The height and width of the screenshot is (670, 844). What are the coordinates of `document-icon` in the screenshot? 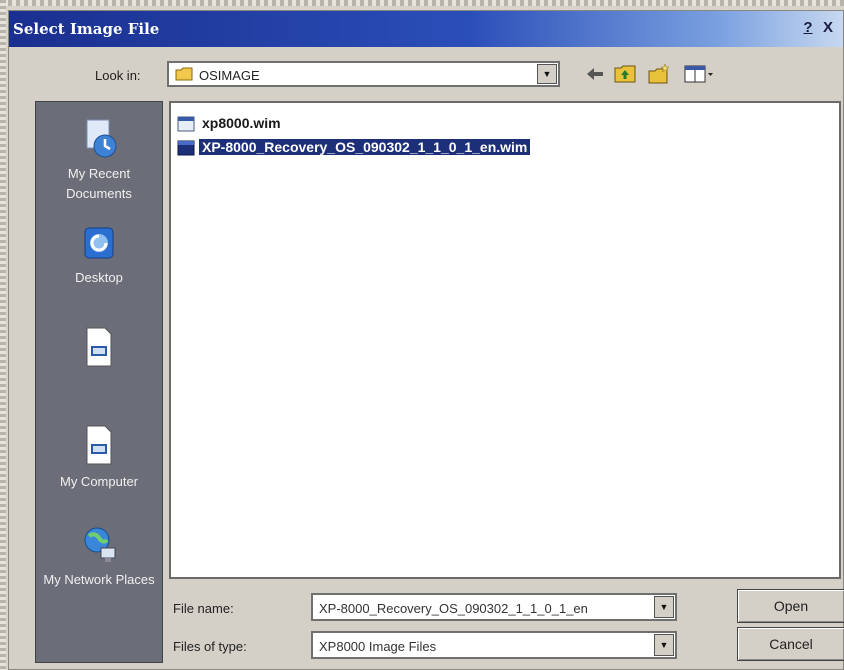 It's located at (99, 347).